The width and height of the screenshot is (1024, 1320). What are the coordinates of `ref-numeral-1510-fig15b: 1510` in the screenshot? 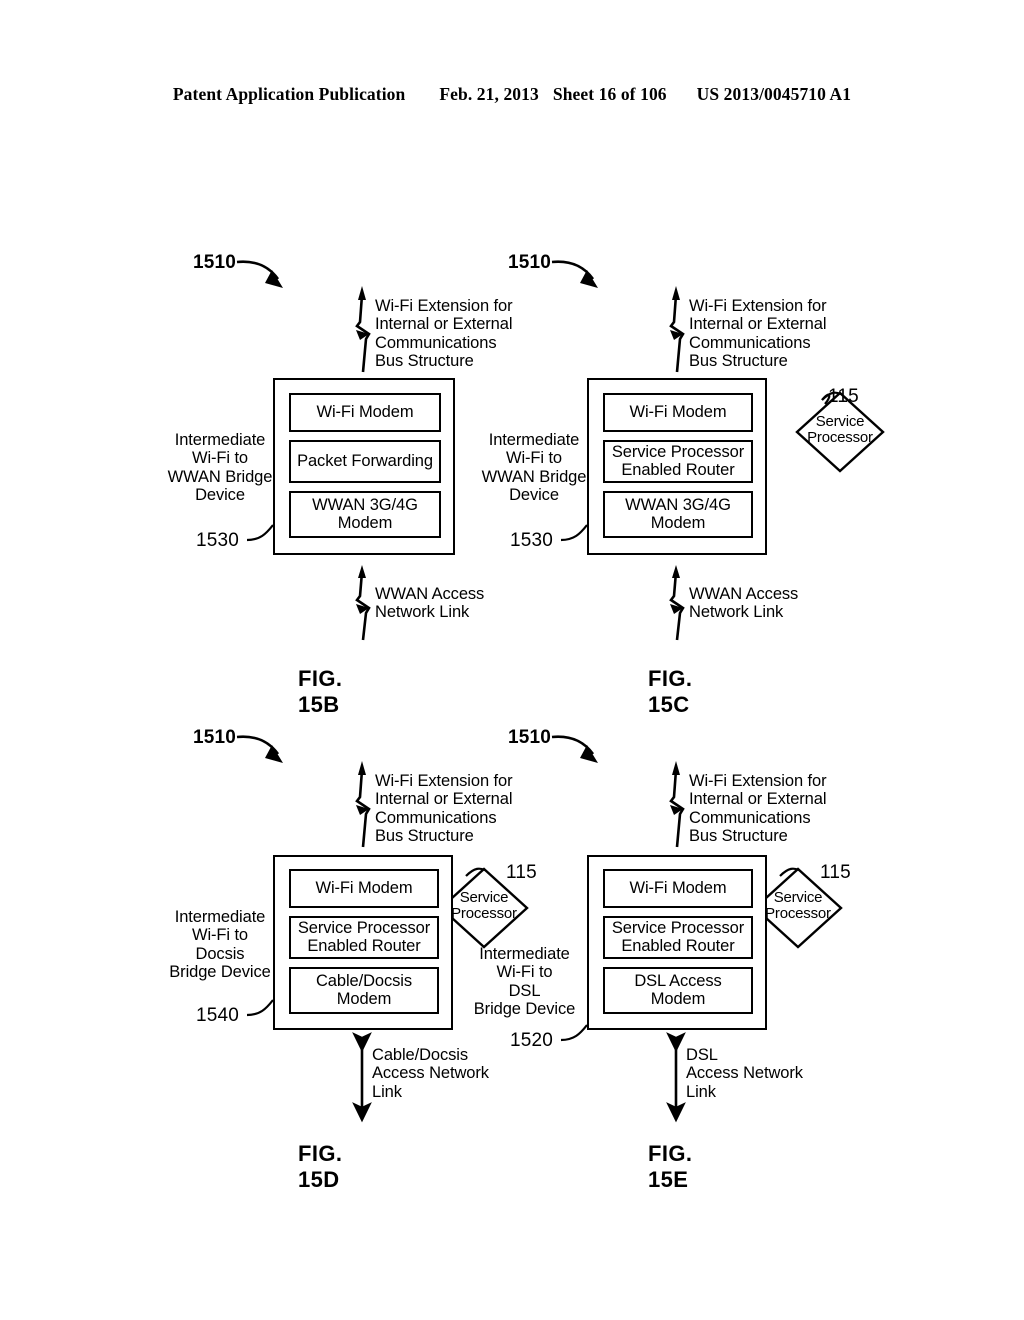 It's located at (215, 262).